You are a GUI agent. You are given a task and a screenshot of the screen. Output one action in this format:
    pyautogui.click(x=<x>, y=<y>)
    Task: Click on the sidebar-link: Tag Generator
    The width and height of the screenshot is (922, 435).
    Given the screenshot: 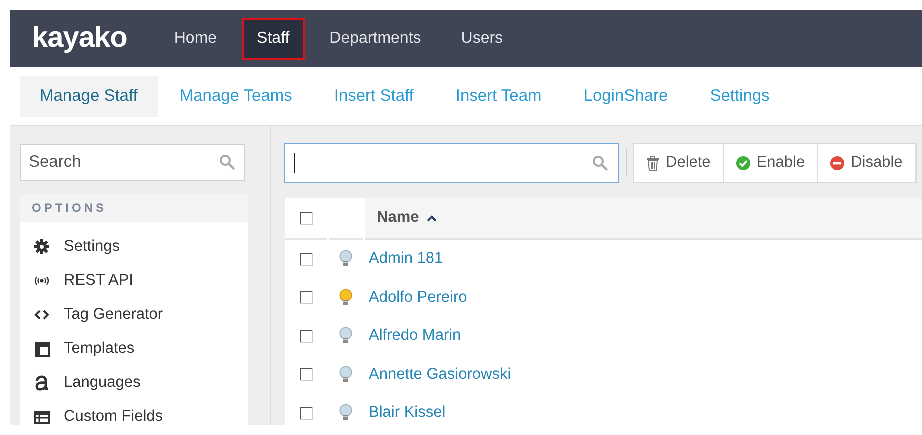 What is the action you would take?
    pyautogui.click(x=114, y=315)
    